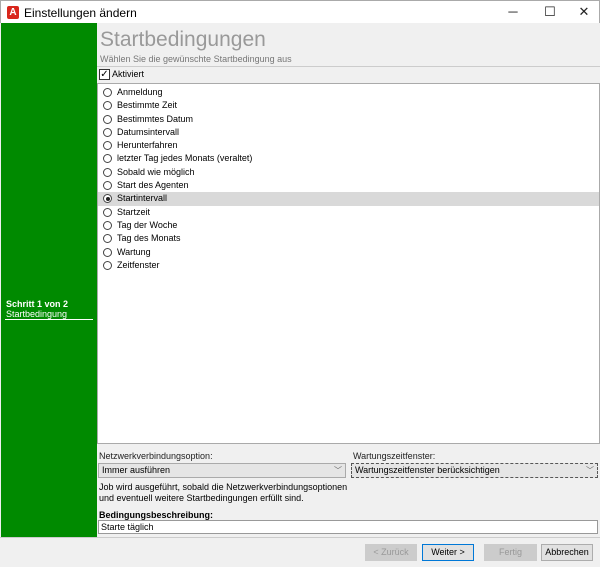 This screenshot has height=567, width=600. Describe the element at coordinates (156, 171) in the screenshot. I see `condition-label: Sobald wie möglich` at that location.